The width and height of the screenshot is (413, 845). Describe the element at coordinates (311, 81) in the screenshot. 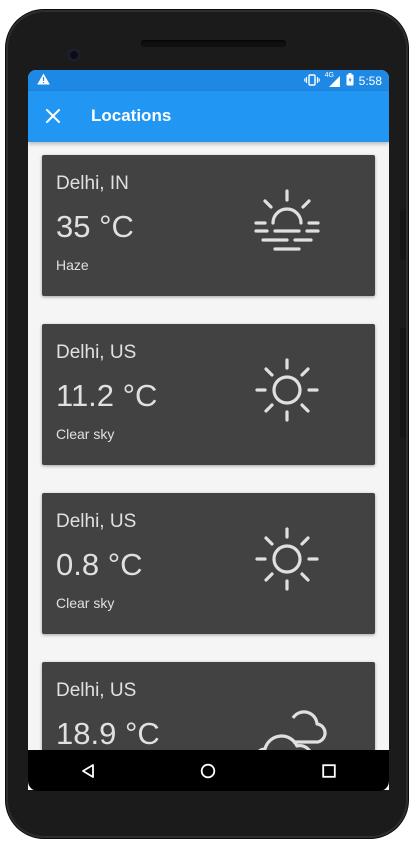

I see `vibrate-icon` at that location.